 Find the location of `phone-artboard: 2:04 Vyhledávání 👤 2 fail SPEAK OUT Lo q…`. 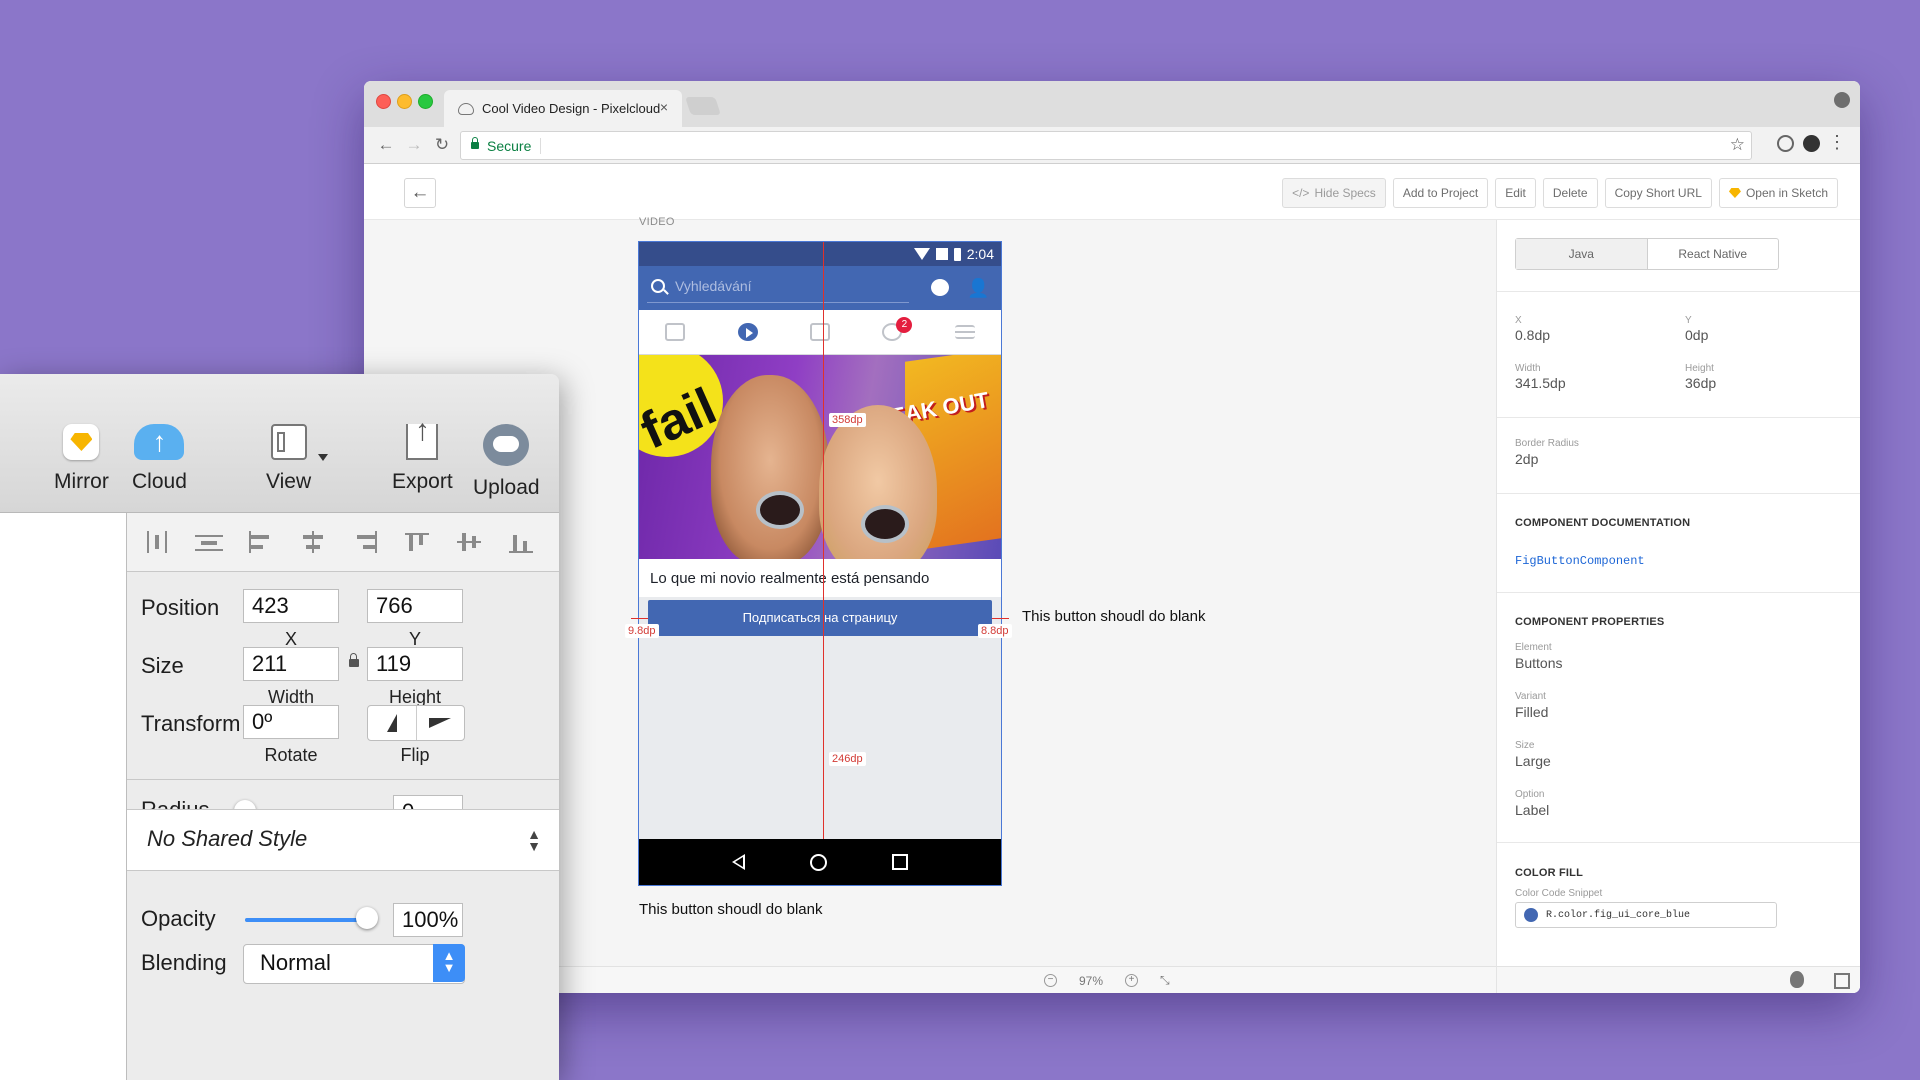

phone-artboard: 2:04 Vyhledávání 👤 2 fail SPEAK OUT Lo q… is located at coordinates (818, 563).